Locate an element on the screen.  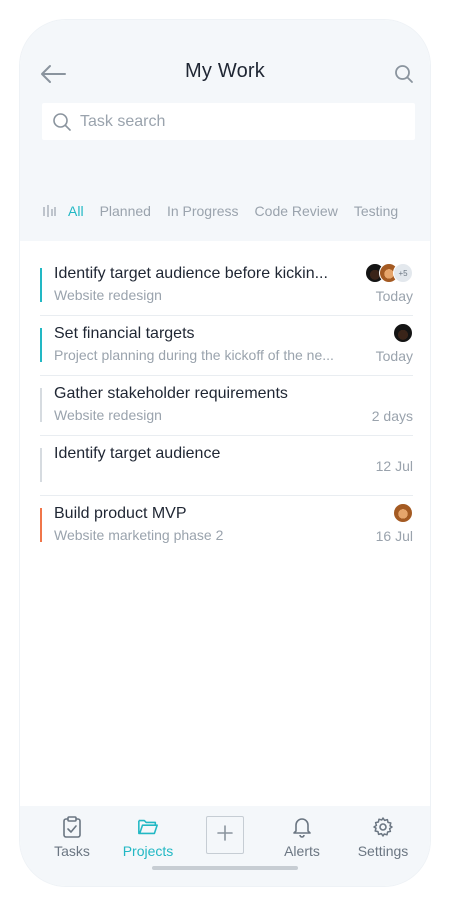
task-date: 16 Jul is located at coordinates (394, 536).